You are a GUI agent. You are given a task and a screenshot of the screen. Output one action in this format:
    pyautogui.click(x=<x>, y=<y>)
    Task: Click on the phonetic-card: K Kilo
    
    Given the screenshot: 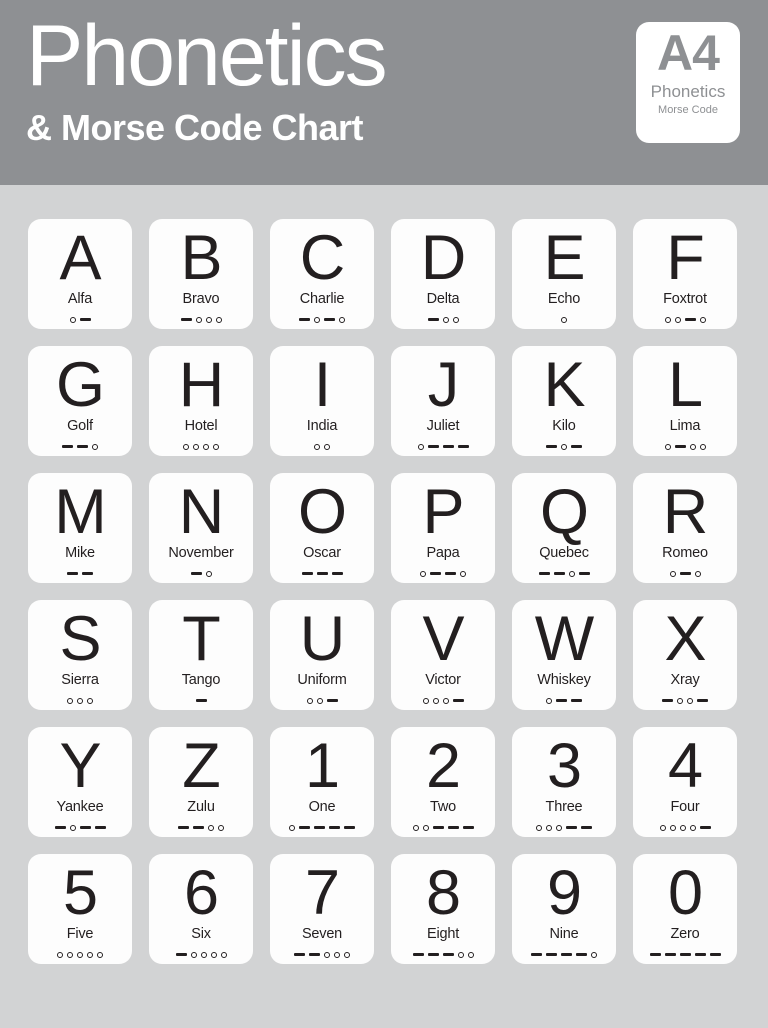 What is the action you would take?
    pyautogui.click(x=564, y=401)
    